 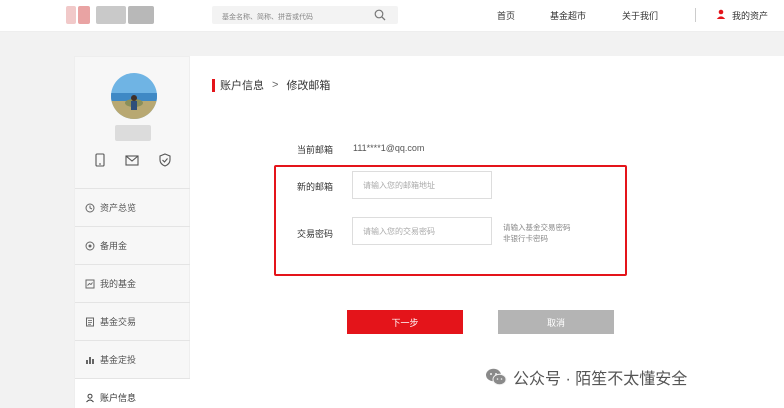 I want to click on coin-icon, so click(x=90, y=245).